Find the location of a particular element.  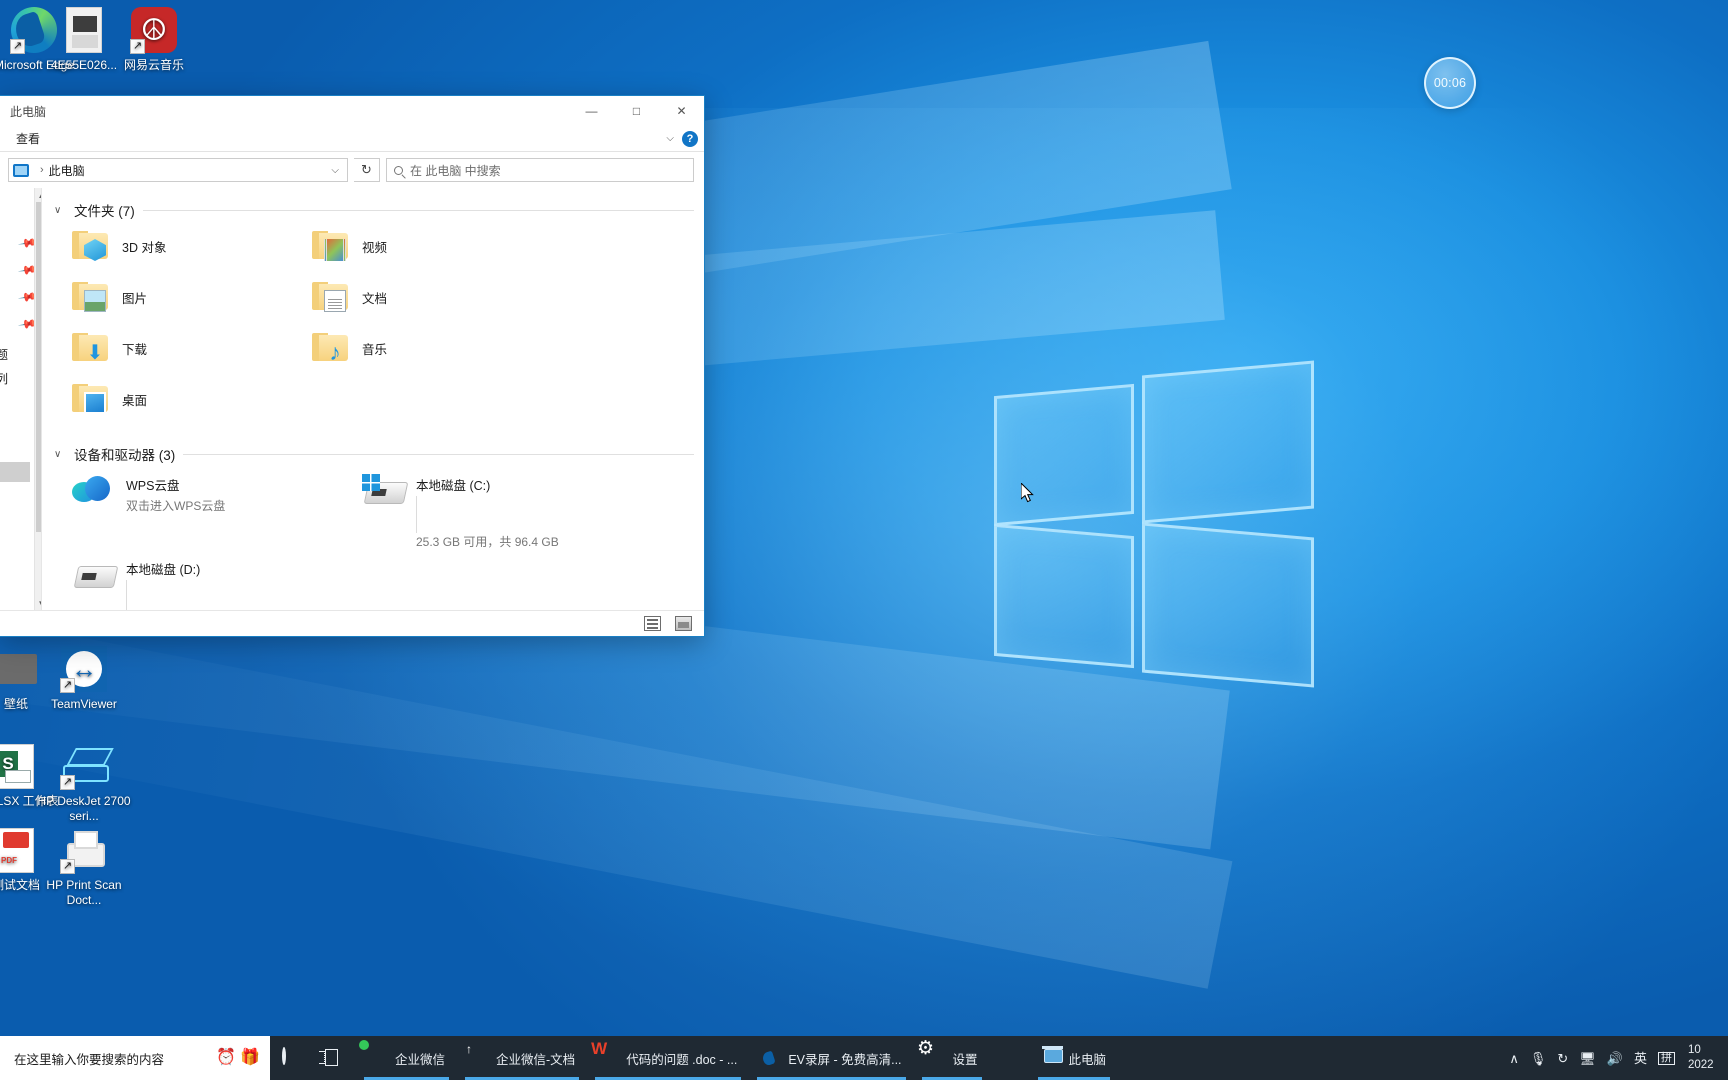

tab-view: 查看 is located at coordinates (28, 138).